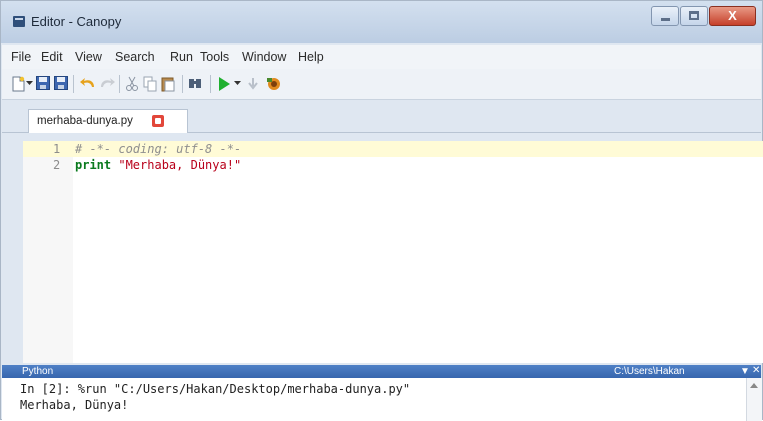 The width and height of the screenshot is (763, 421). What do you see at coordinates (745, 371) in the screenshot?
I see `chevron-down-icon: ▼` at bounding box center [745, 371].